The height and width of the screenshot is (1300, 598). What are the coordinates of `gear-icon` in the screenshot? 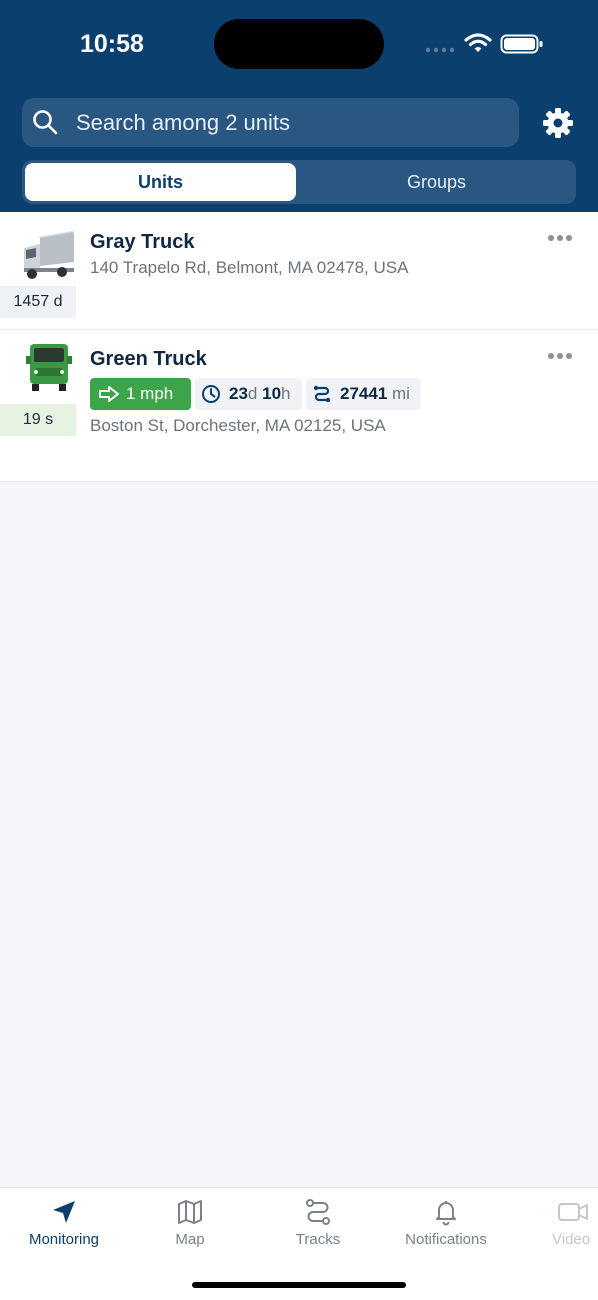 It's located at (558, 123).